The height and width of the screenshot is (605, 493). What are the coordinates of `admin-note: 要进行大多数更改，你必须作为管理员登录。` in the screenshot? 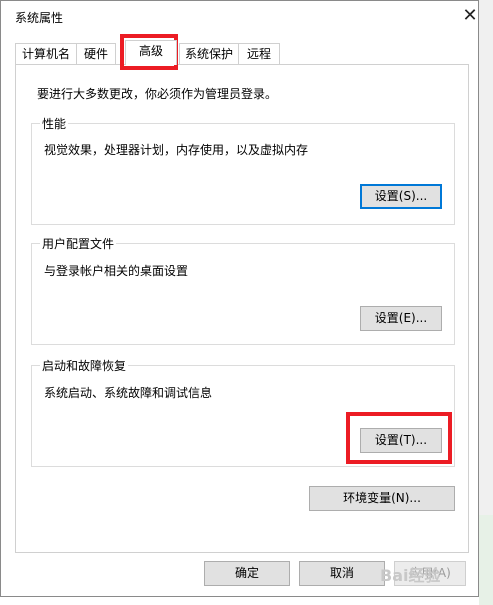 It's located at (157, 94).